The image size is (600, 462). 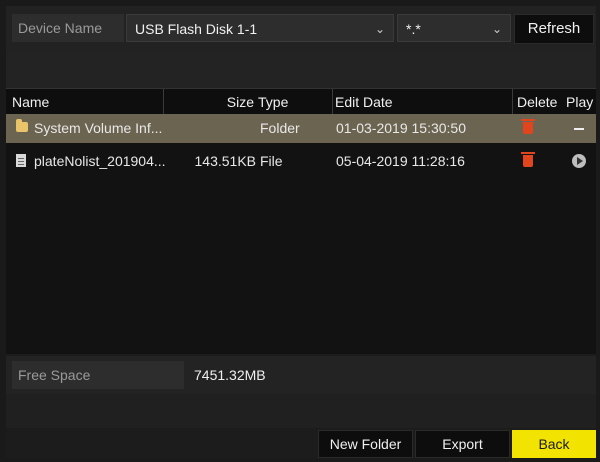 I want to click on free-space-label: Free Space, so click(x=98, y=375).